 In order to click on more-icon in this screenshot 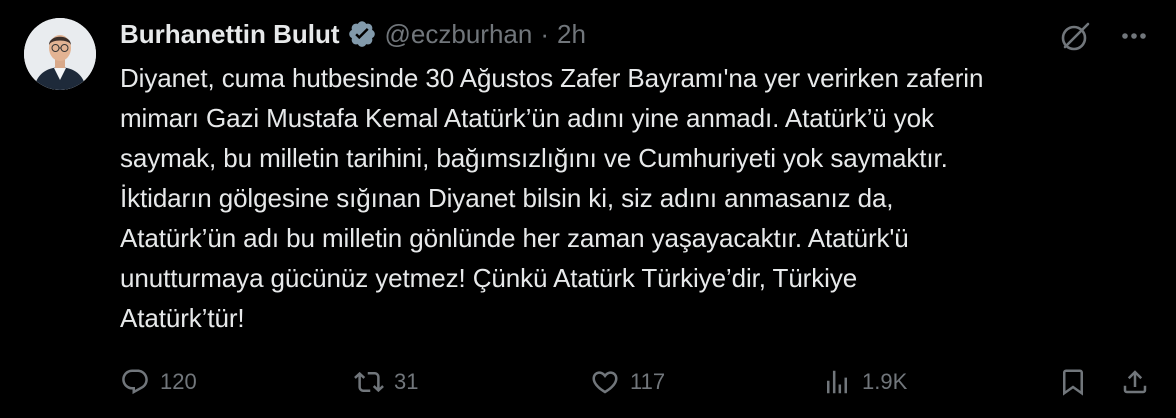, I will do `click(1134, 36)`.